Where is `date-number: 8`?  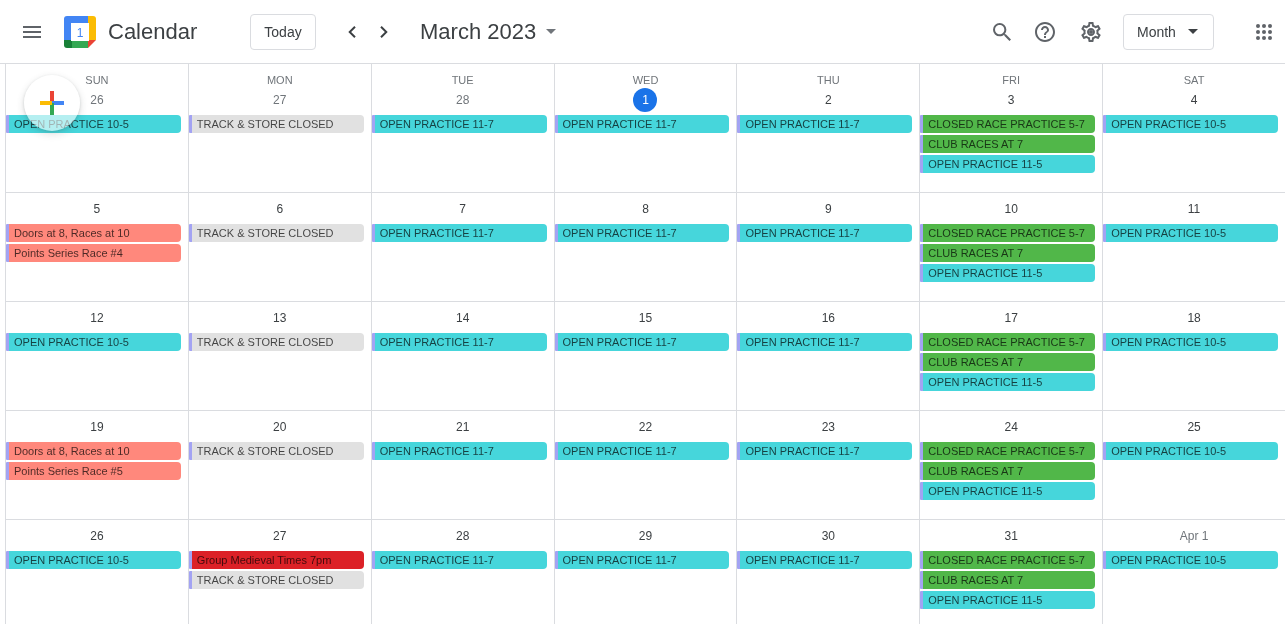
date-number: 8 is located at coordinates (645, 209).